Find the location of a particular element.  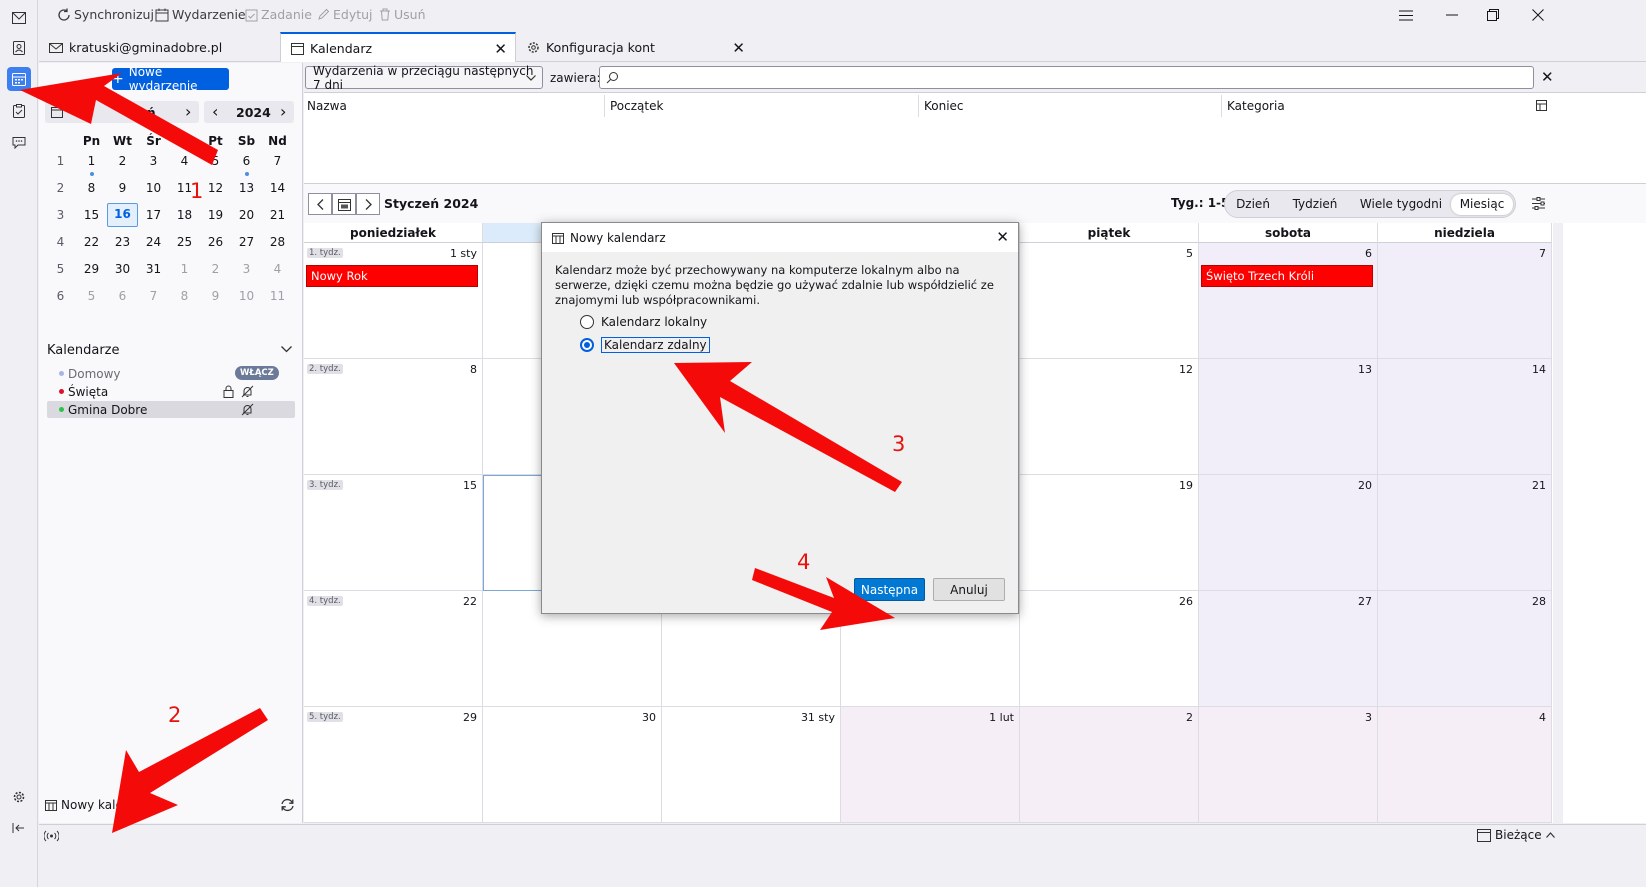

minimonth-day: 14 is located at coordinates (277, 191).